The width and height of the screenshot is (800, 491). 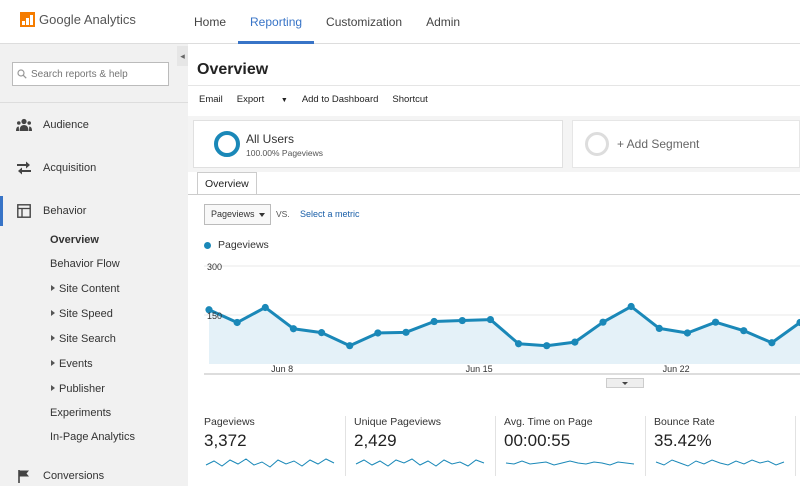 I want to click on stat-avg-time-on-page: Avg. Time on Page 00:00:55, so click(x=571, y=449).